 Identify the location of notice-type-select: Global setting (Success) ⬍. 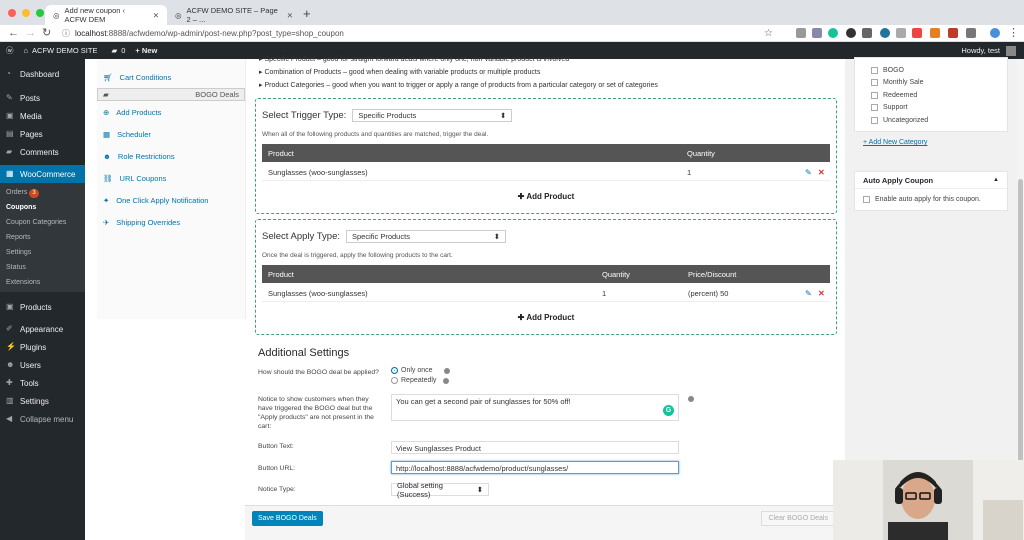
(440, 490).